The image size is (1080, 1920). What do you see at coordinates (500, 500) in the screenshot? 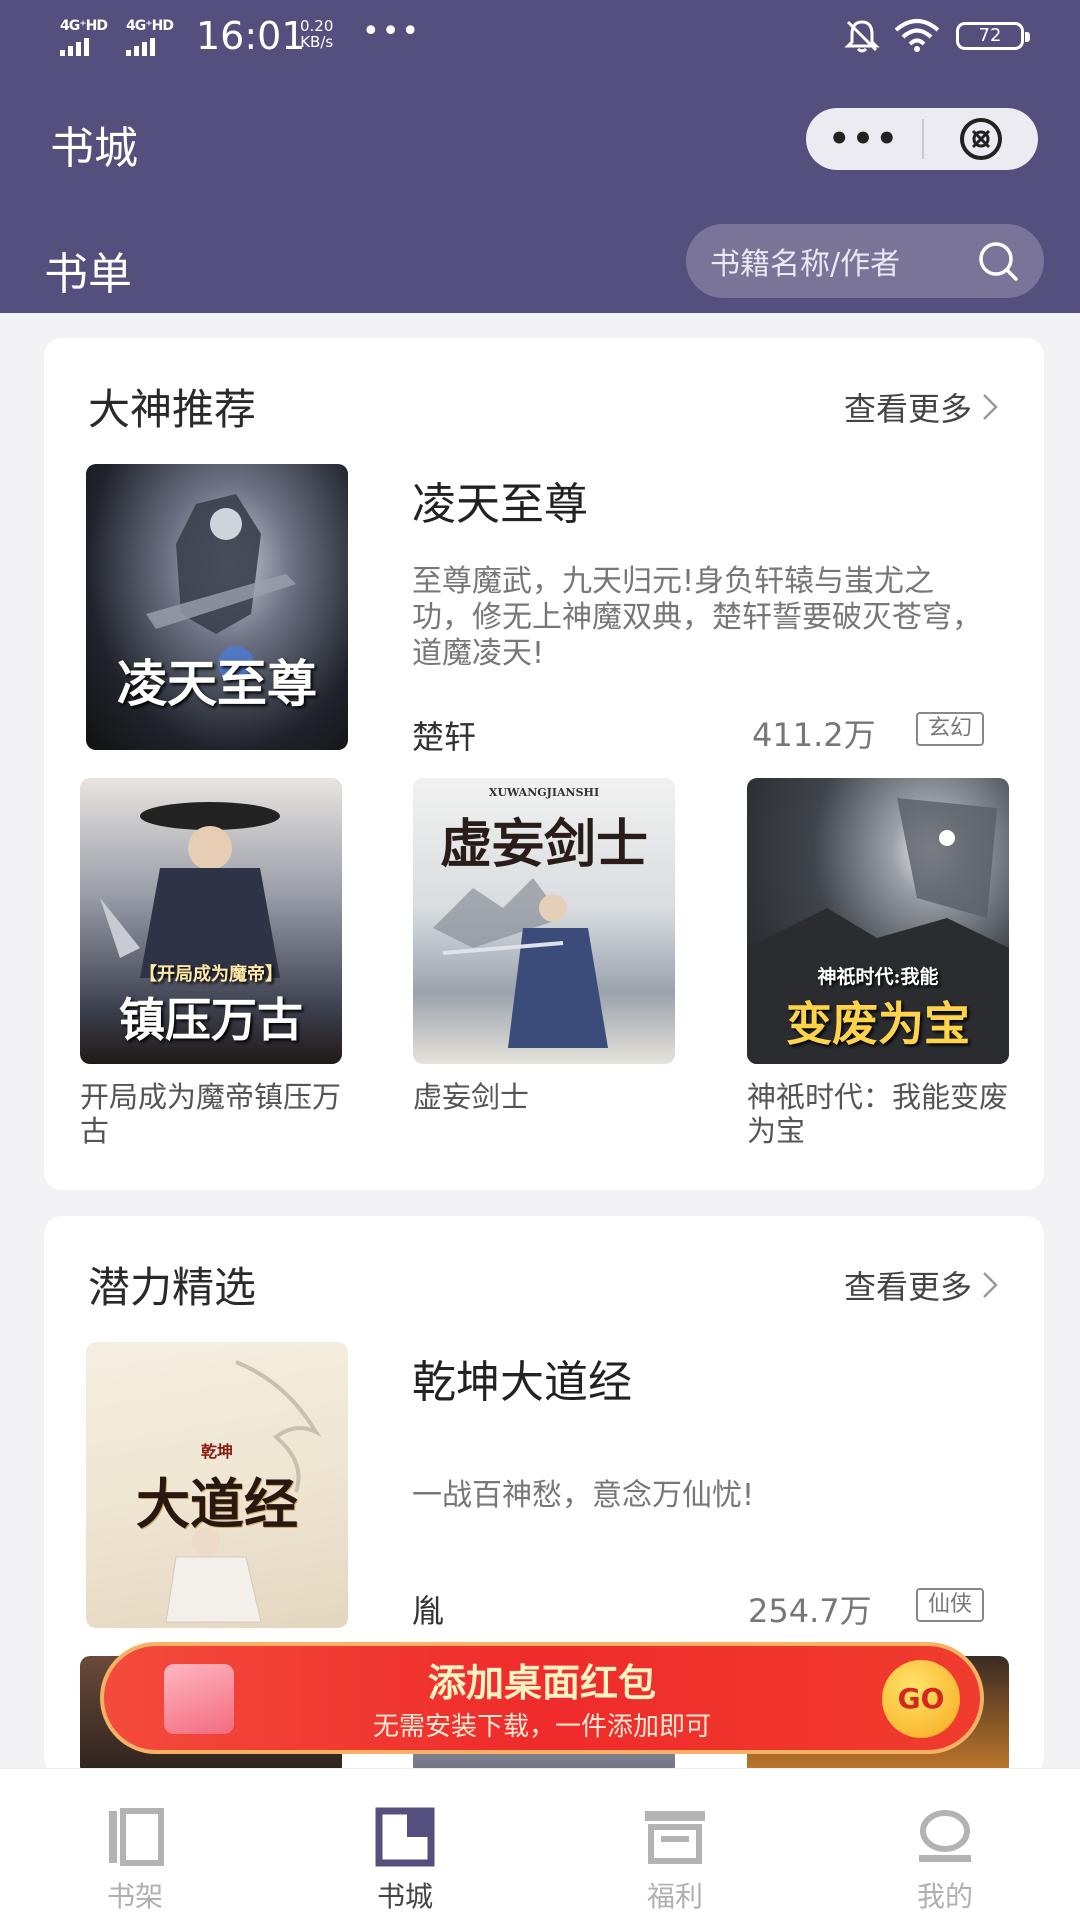
I see `featured-book-title: 凌天至尊` at bounding box center [500, 500].